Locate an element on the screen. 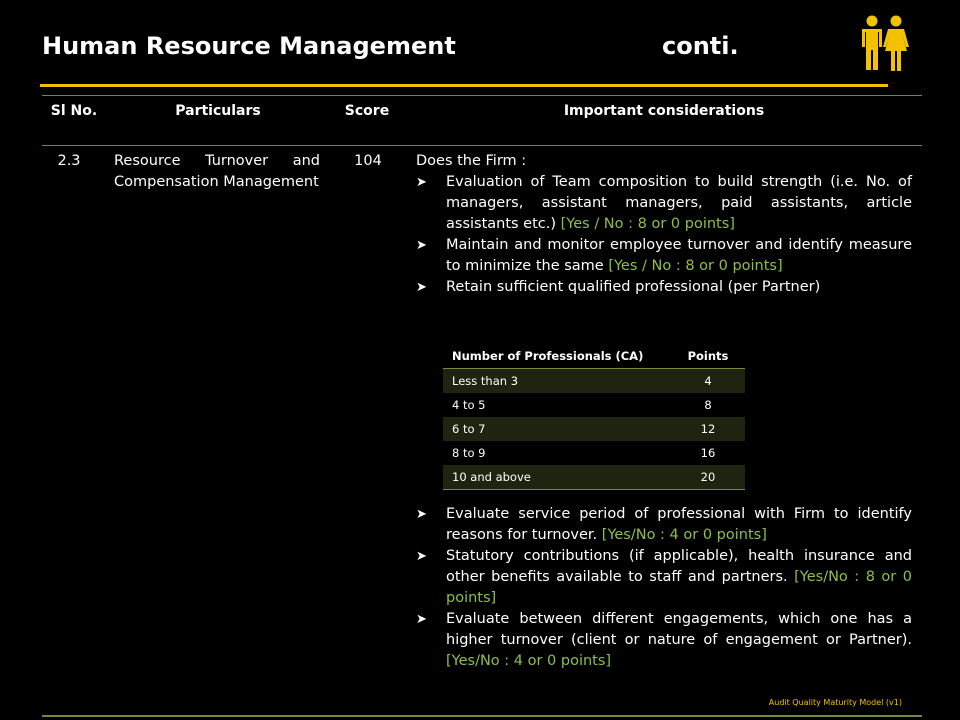  points-table-value: 12 is located at coordinates (708, 429).